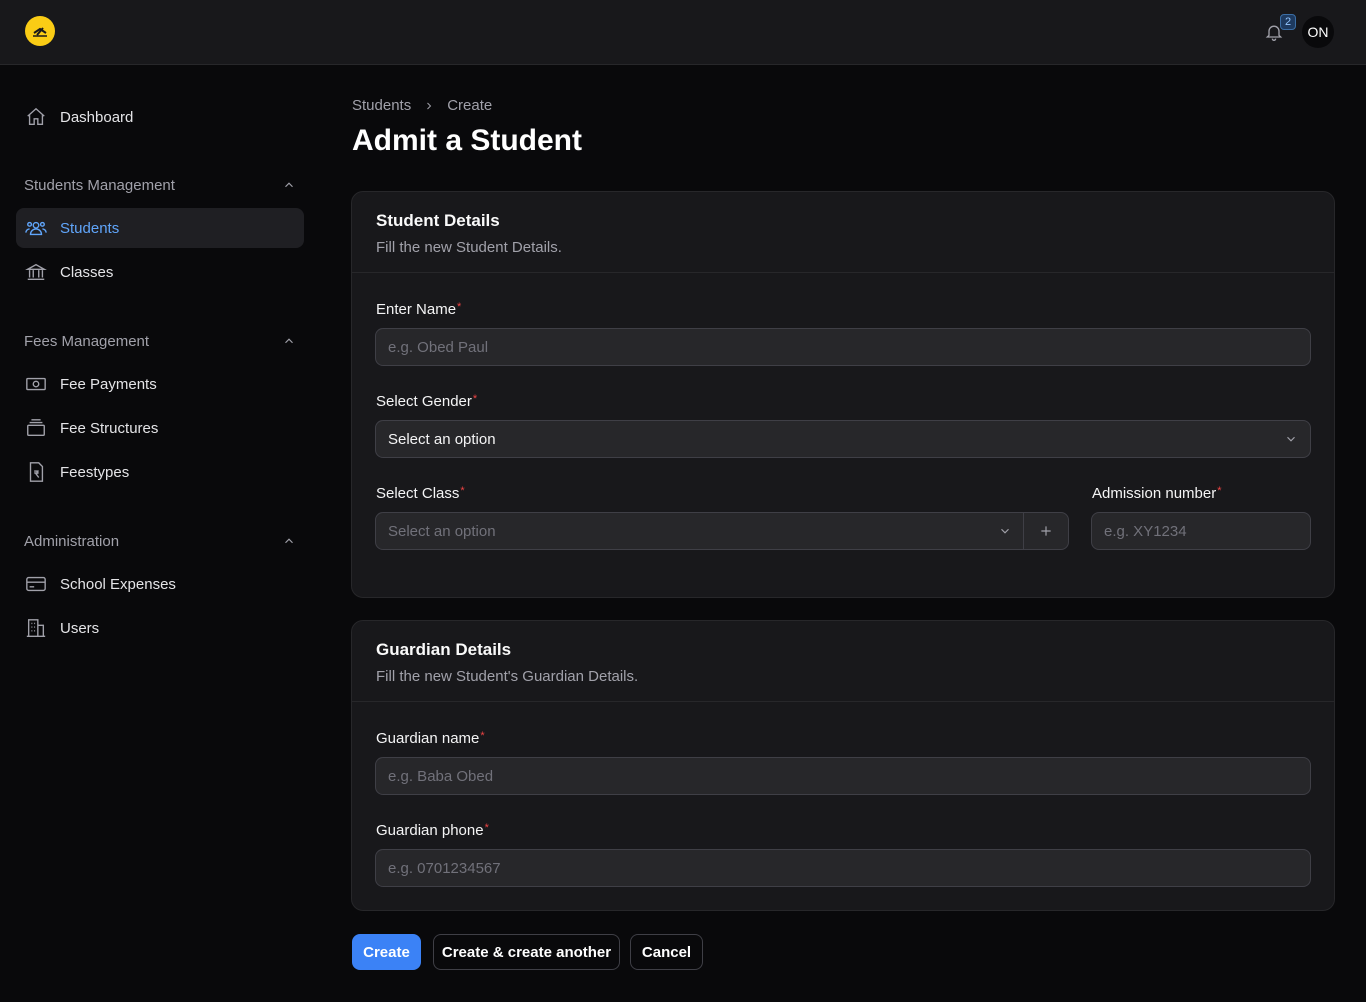 Image resolution: width=1366 pixels, height=1002 pixels. I want to click on sidebar-item-label: Users, so click(80, 628).